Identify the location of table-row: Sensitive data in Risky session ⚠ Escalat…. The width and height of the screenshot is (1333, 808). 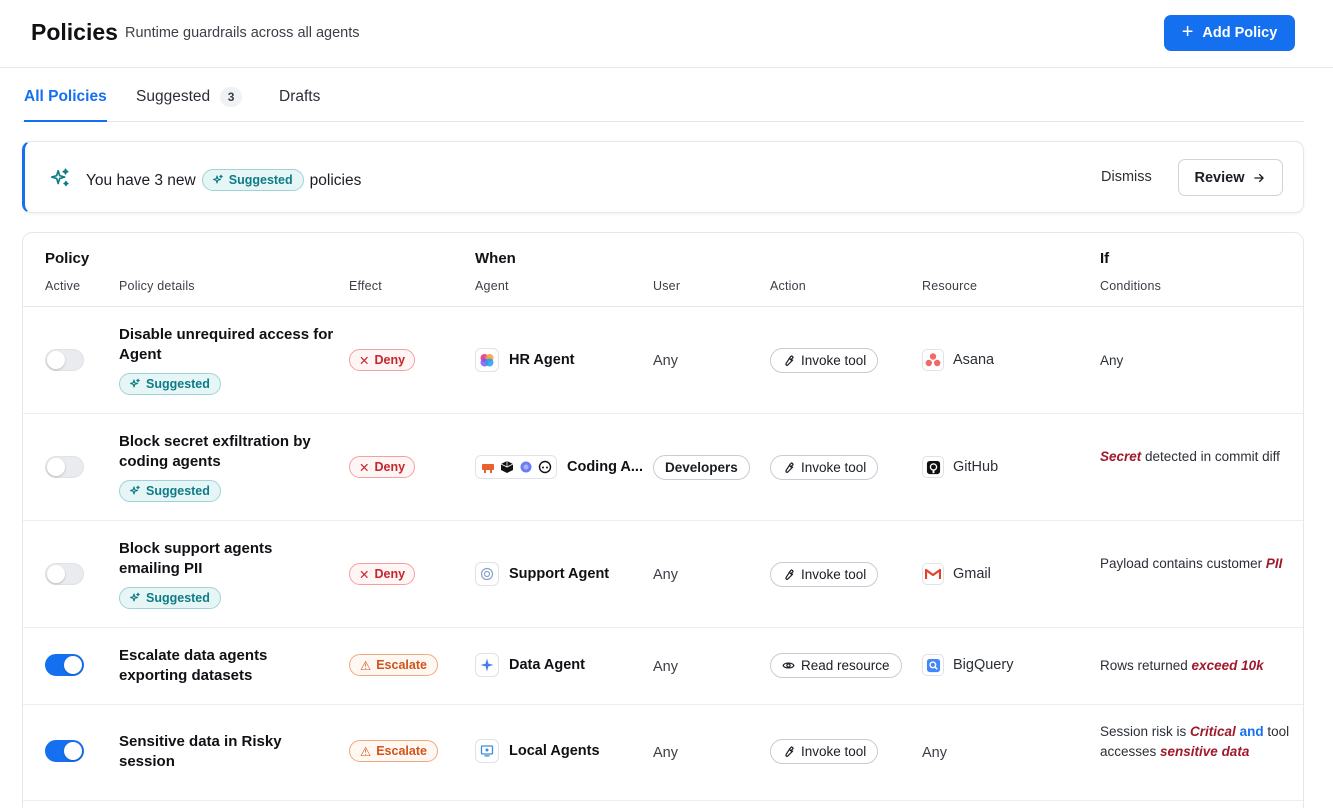
(663, 753).